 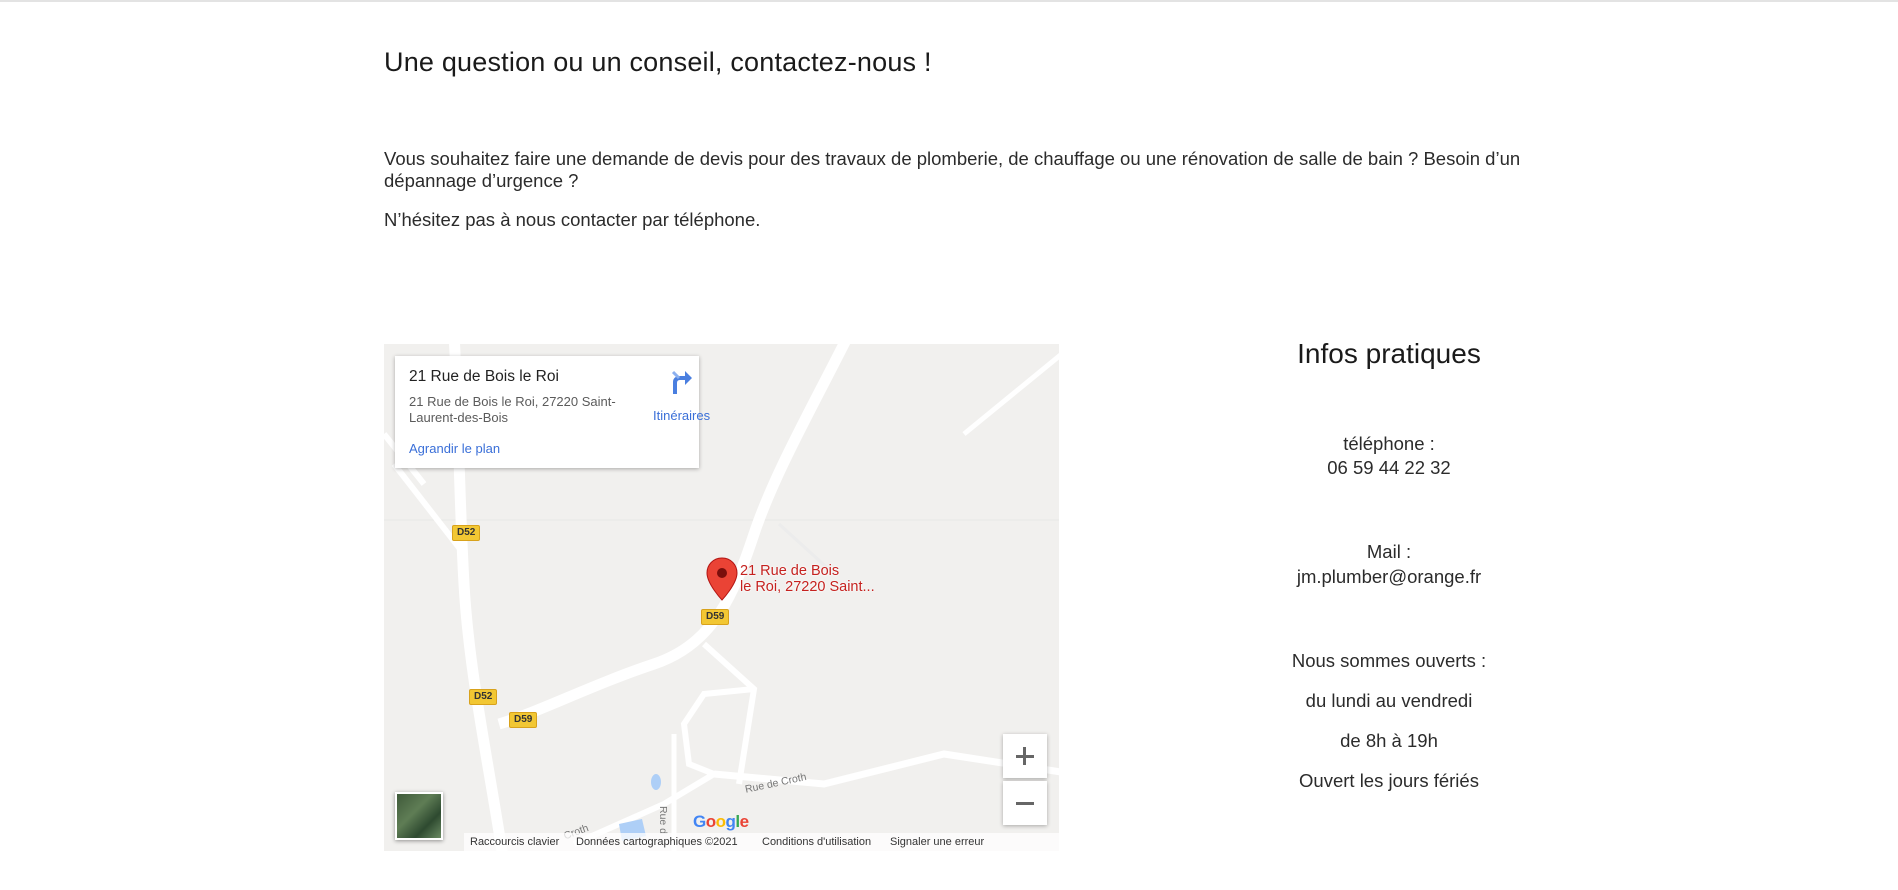 I want to click on terms-link: Conditions d'utilisation, so click(x=816, y=842).